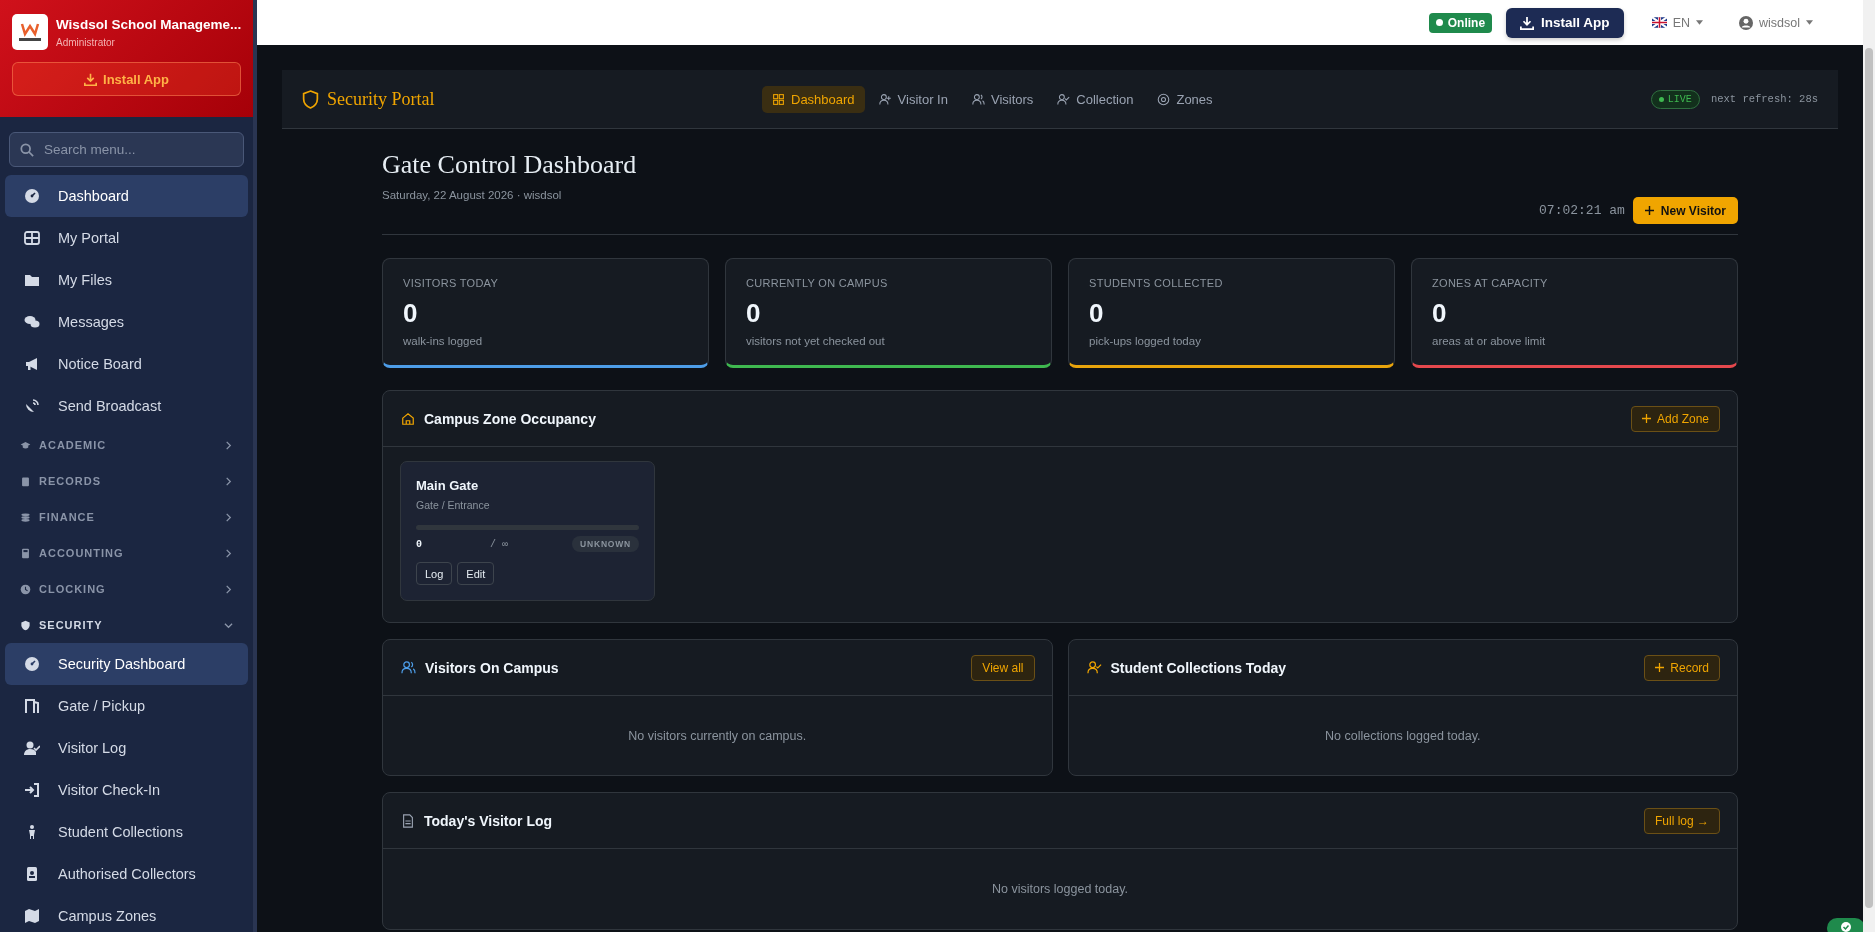 The image size is (1875, 932). Describe the element at coordinates (1869, 466) in the screenshot. I see `scrollbar` at that location.